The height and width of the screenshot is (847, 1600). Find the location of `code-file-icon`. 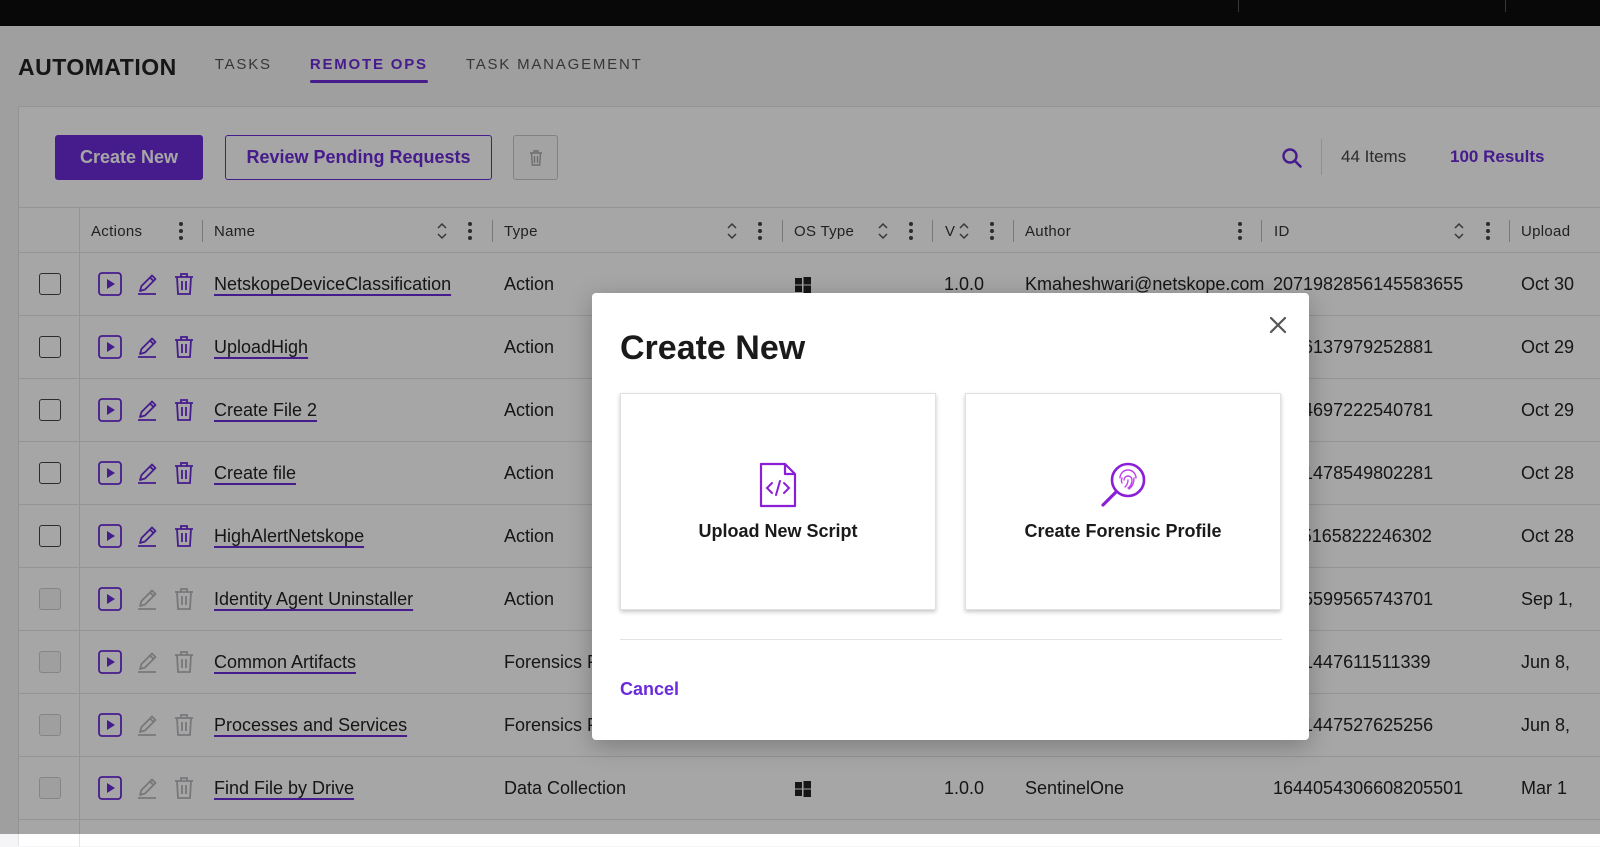

code-file-icon is located at coordinates (778, 485).